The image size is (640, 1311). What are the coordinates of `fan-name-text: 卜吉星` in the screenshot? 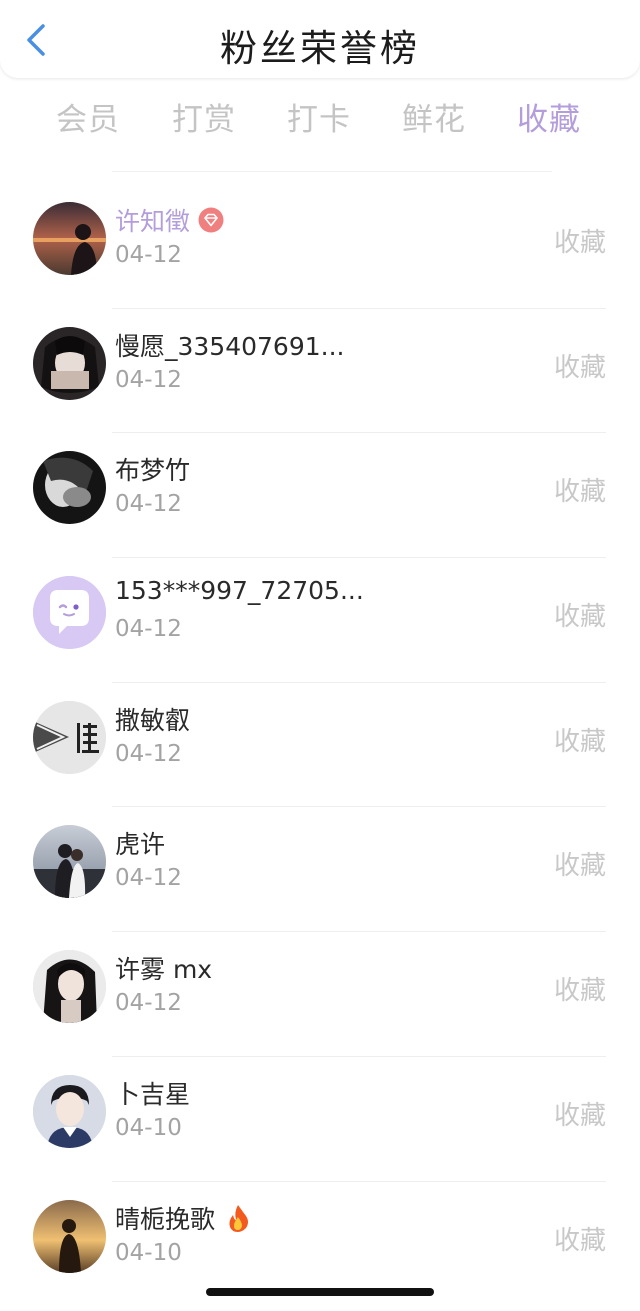 It's located at (153, 1094).